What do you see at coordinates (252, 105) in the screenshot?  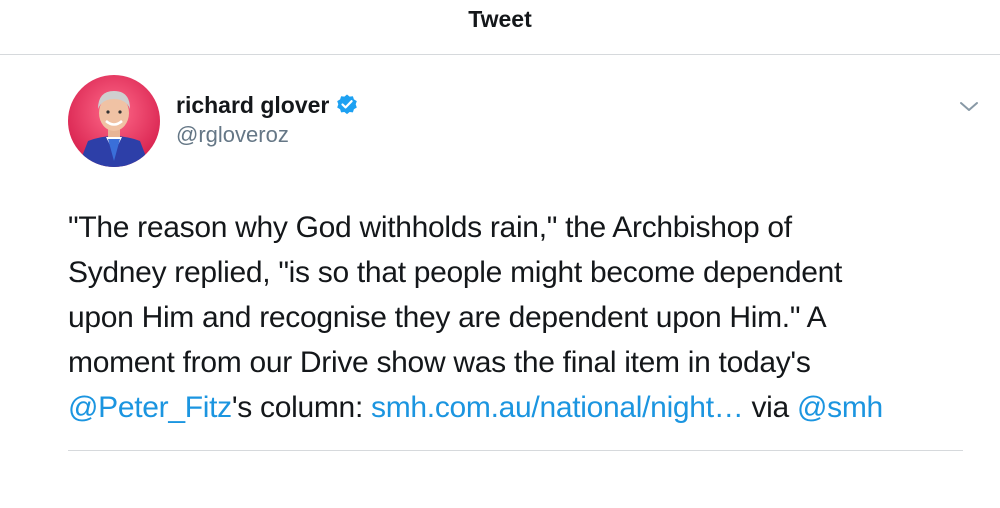 I see `display-name: richard glover` at bounding box center [252, 105].